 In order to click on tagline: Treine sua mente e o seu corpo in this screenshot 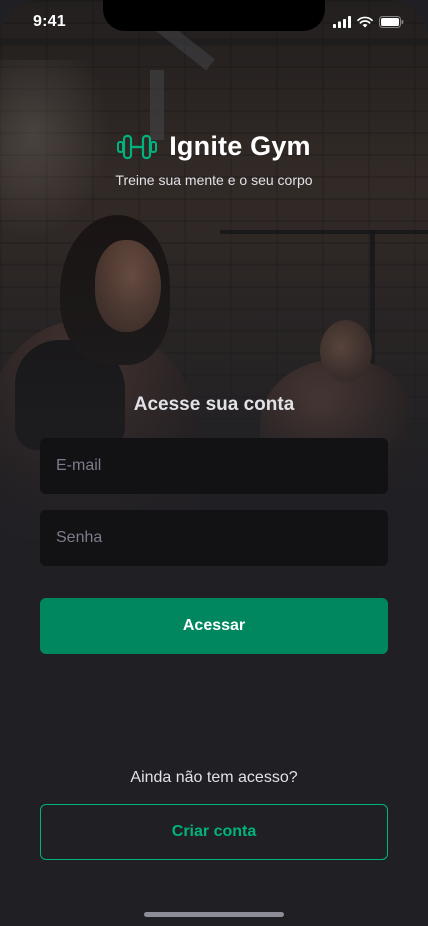, I will do `click(214, 180)`.